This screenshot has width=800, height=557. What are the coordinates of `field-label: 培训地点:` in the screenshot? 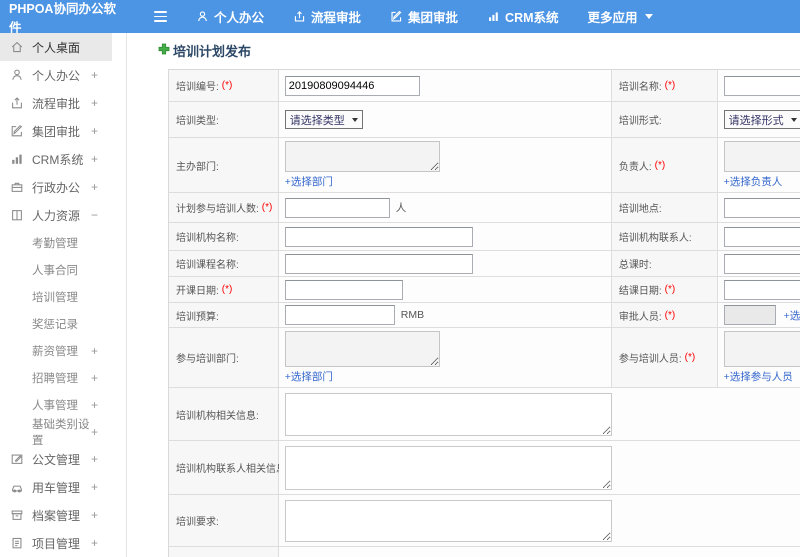 It's located at (664, 207).